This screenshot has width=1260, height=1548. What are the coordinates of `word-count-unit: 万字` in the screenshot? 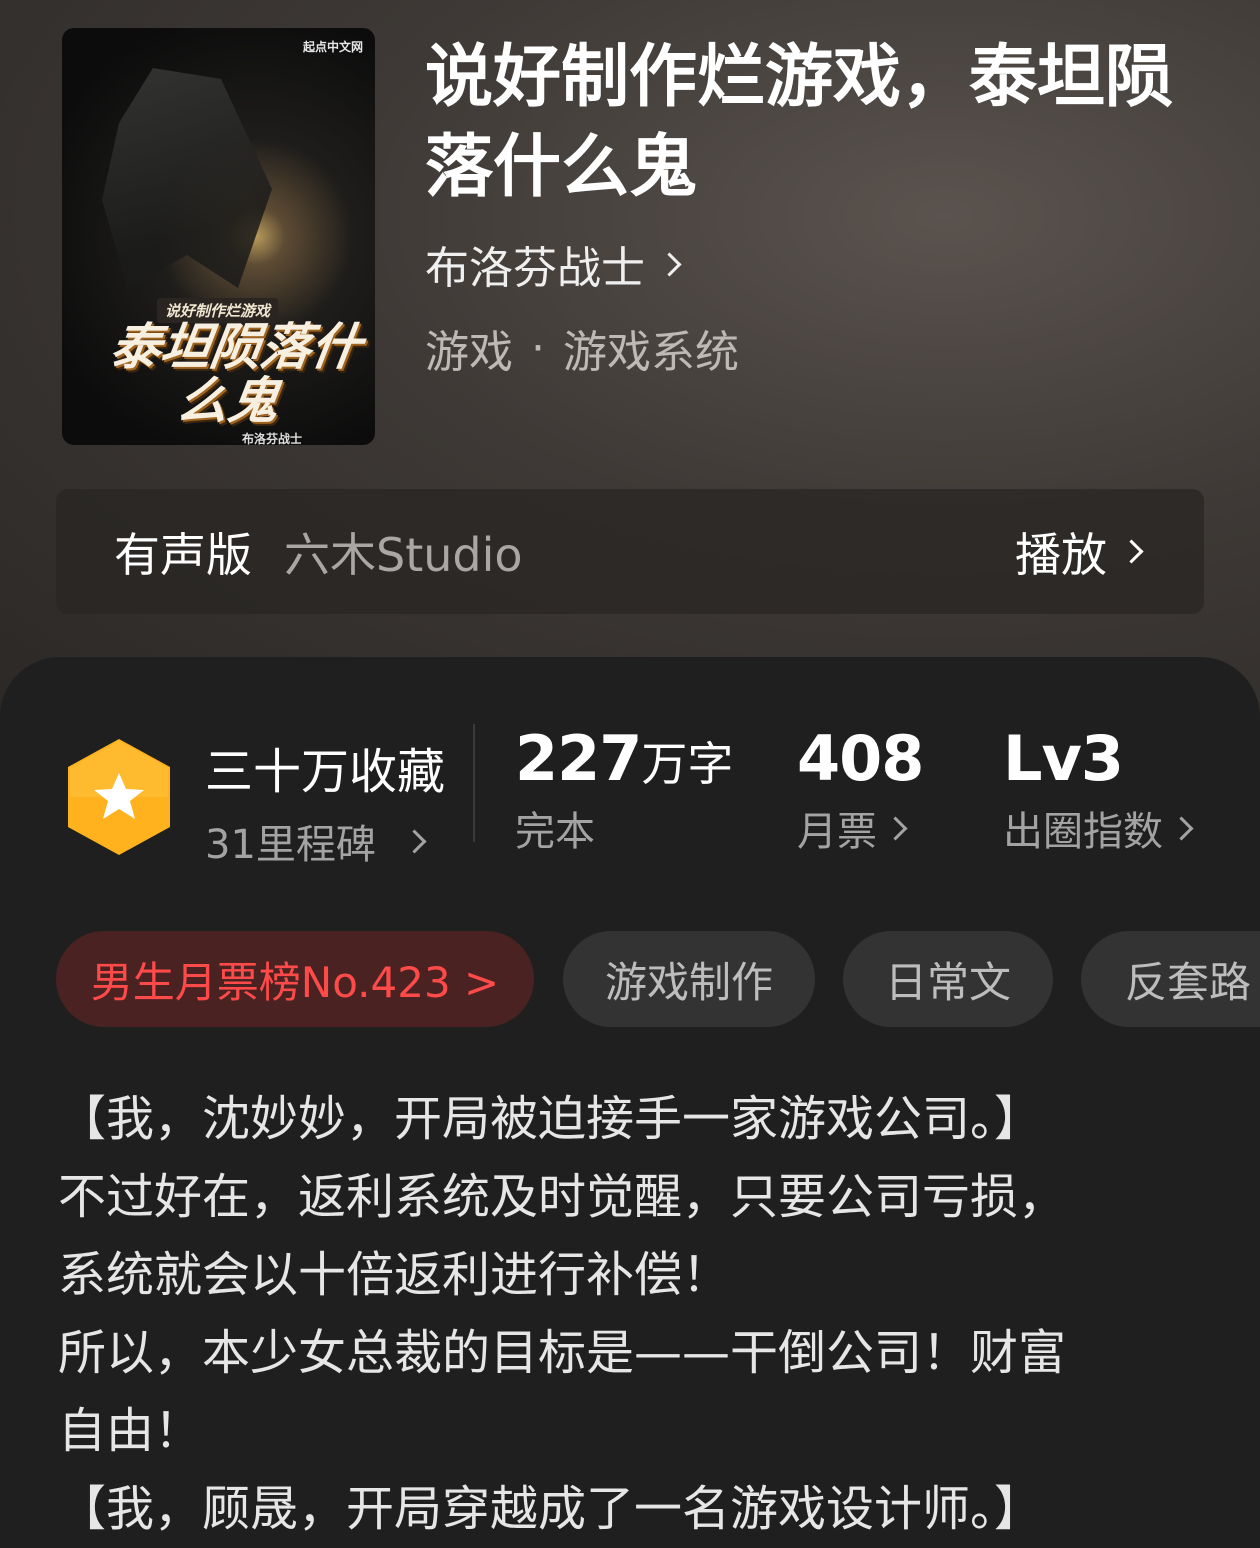 It's located at (687, 764).